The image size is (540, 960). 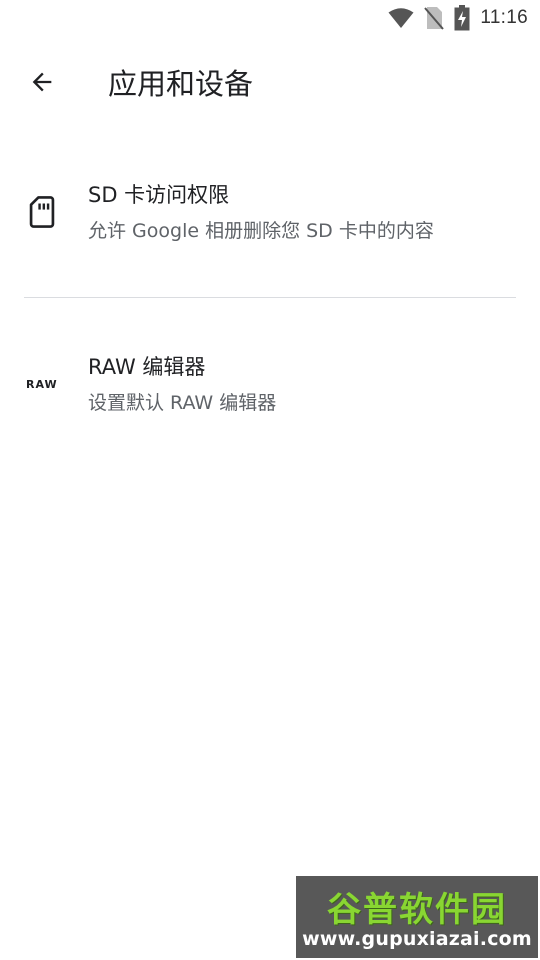 I want to click on item-subtitle: 设置默认 RAW 编辑器, so click(x=182, y=403).